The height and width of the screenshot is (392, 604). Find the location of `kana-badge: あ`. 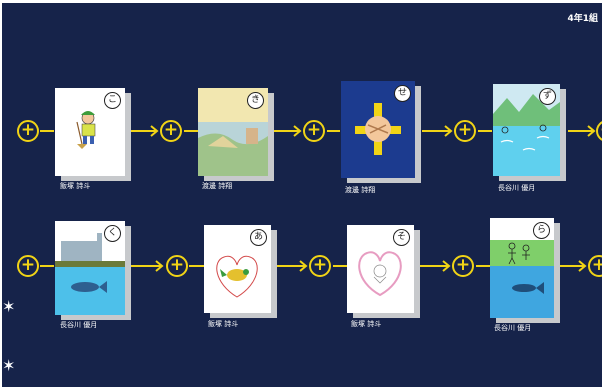

kana-badge: あ is located at coordinates (258, 237).